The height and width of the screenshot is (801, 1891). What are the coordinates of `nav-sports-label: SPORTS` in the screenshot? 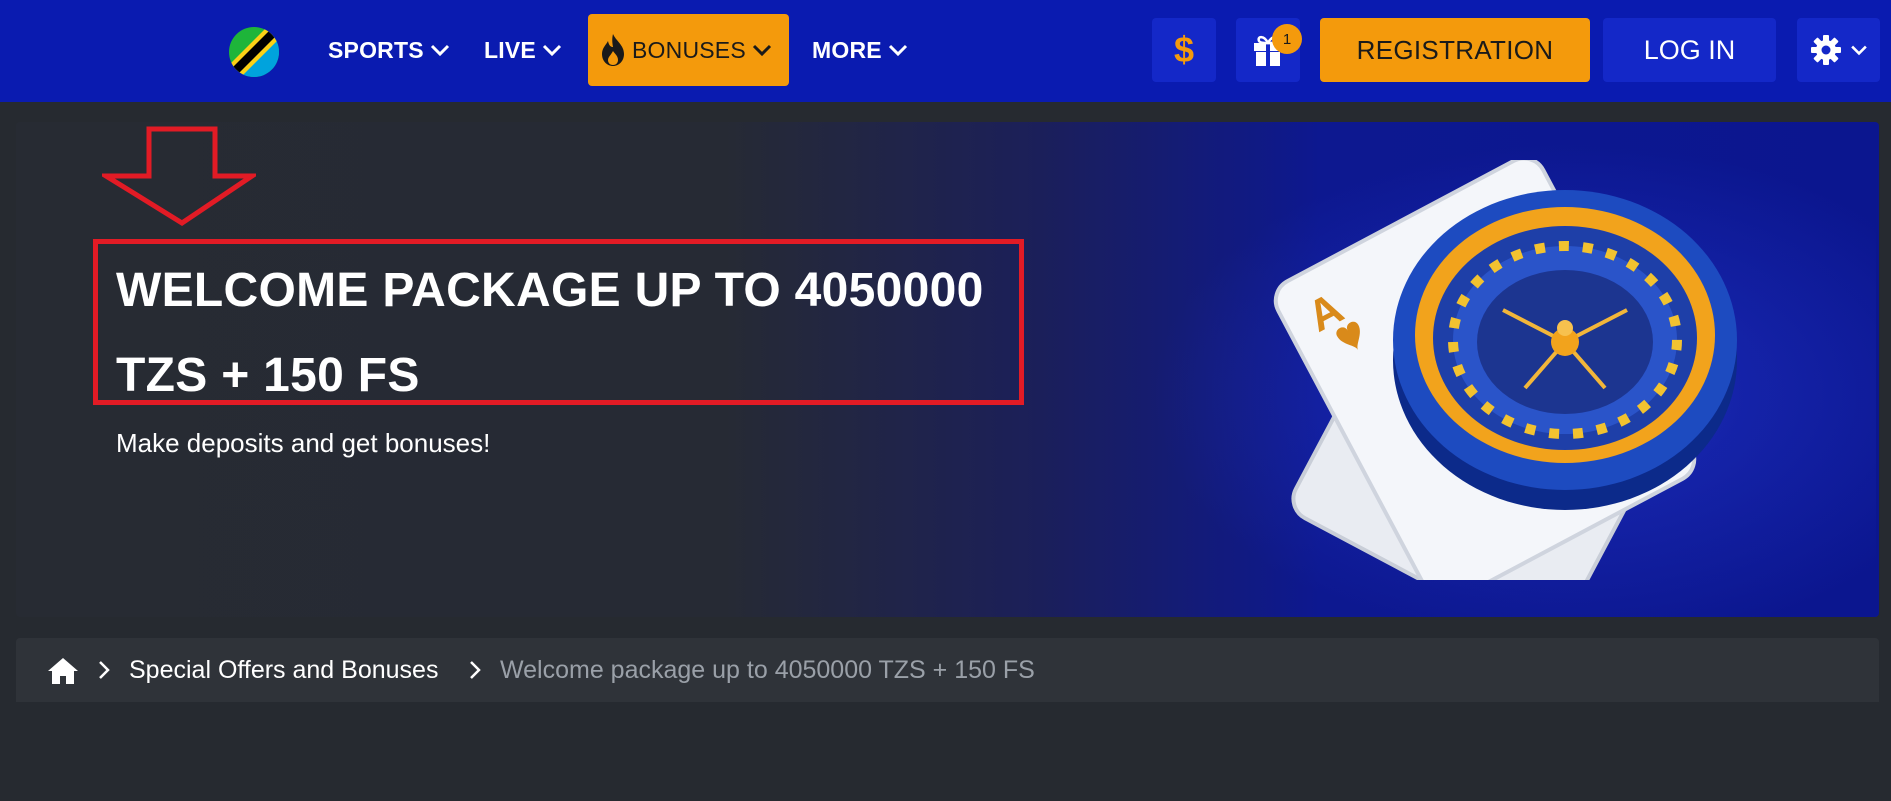 It's located at (376, 49).